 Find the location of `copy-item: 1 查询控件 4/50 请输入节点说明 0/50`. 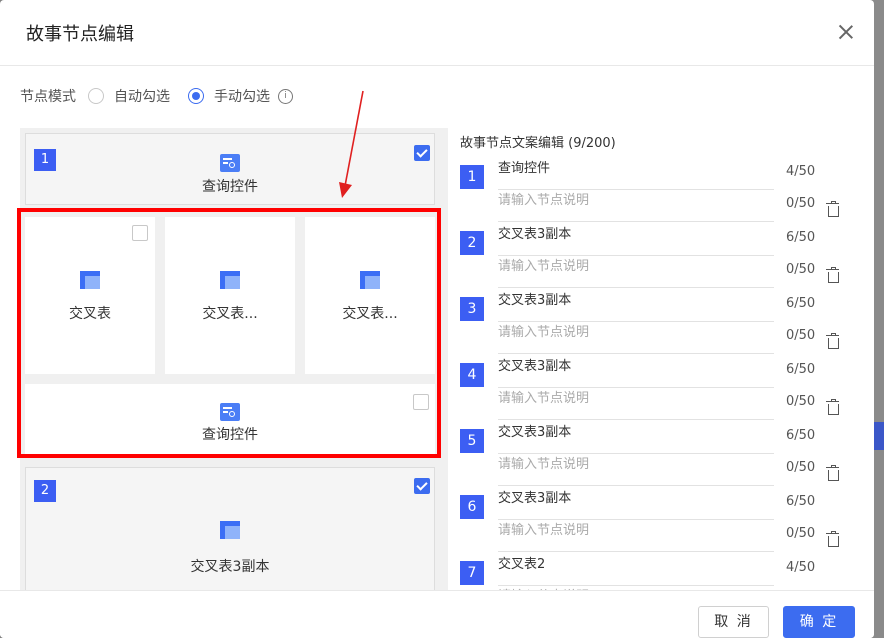

copy-item: 1 查询控件 4/50 请输入节点说明 0/50 is located at coordinates (660, 191).